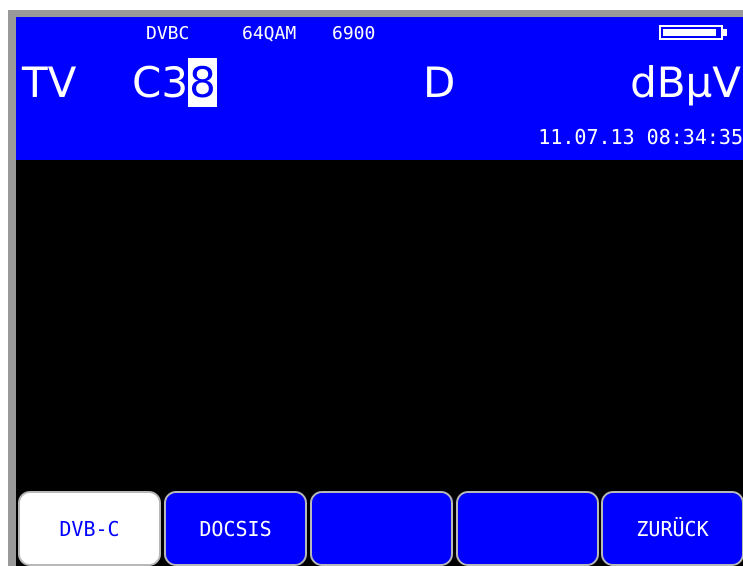 This screenshot has width=743, height=566. I want to click on channel-prefix: C3, so click(160, 82).